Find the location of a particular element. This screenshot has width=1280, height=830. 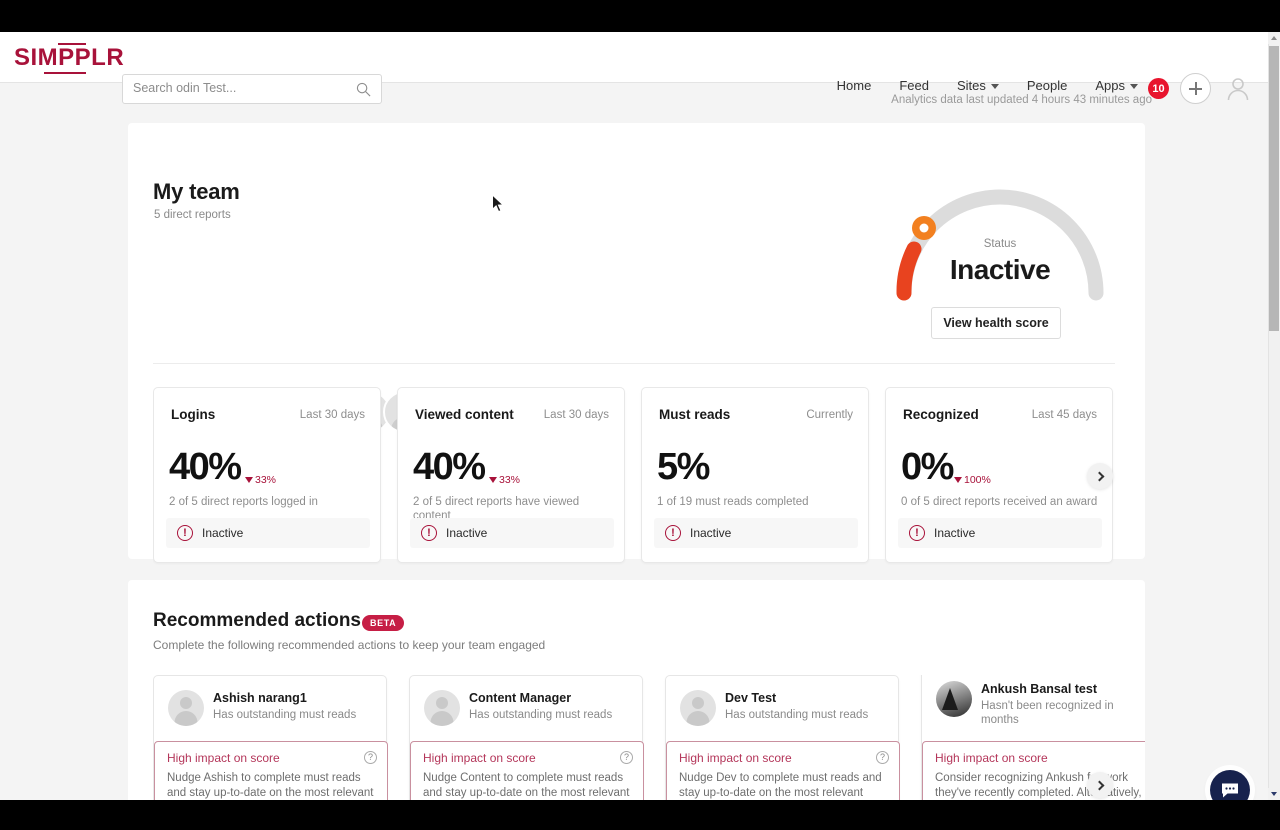

gauge-status-value: Inactive is located at coordinates (1000, 269).